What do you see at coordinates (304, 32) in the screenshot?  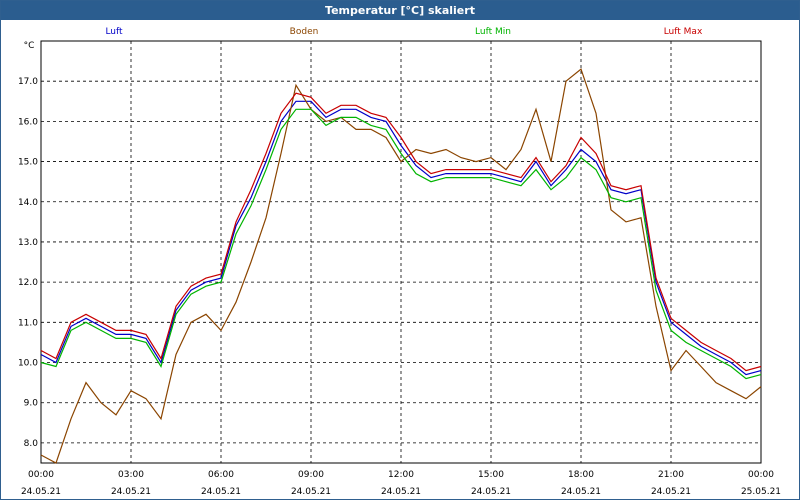 I see `legend-entry-boden: Boden` at bounding box center [304, 32].